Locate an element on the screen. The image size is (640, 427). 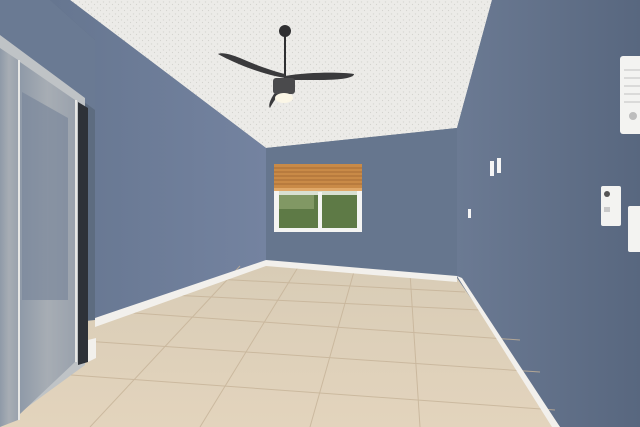
wall-air-vent-icon is located at coordinates (630, 95).